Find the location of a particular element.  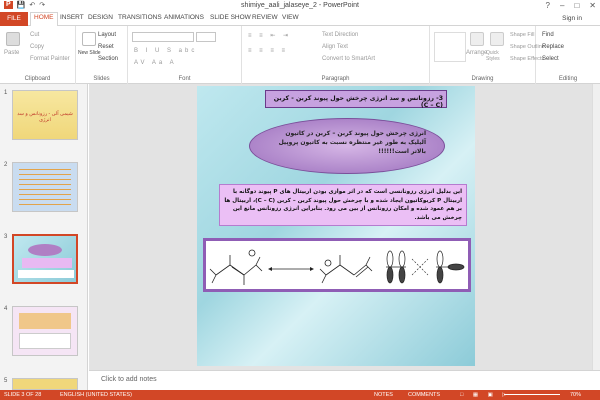

notes-button: NOTES is located at coordinates (383, 395).